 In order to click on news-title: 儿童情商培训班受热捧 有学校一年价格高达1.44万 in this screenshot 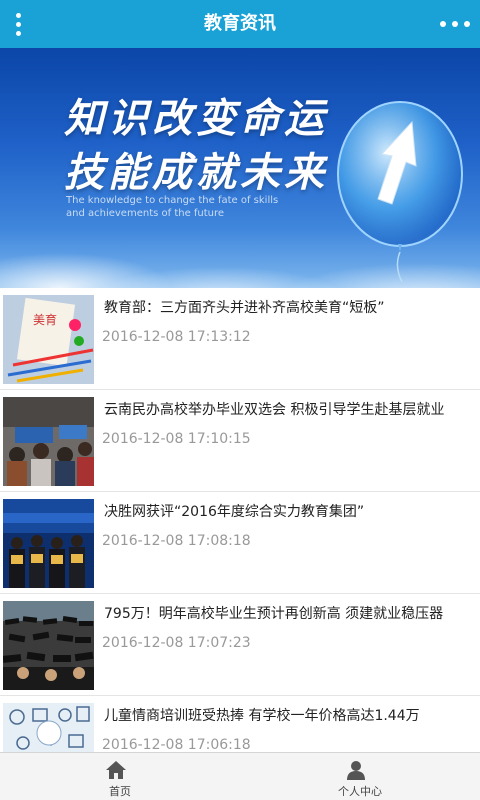, I will do `click(262, 716)`.